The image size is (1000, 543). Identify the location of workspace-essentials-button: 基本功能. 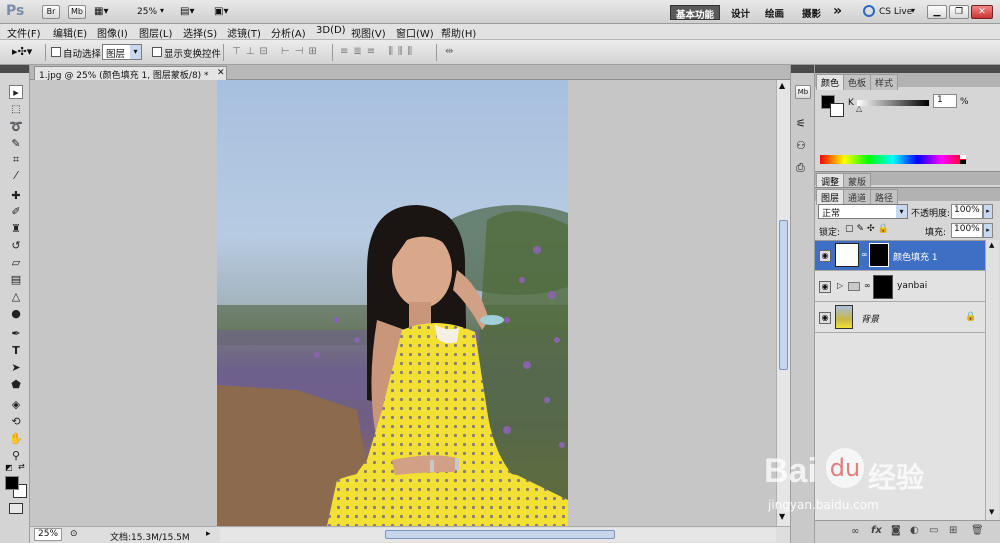
(695, 13).